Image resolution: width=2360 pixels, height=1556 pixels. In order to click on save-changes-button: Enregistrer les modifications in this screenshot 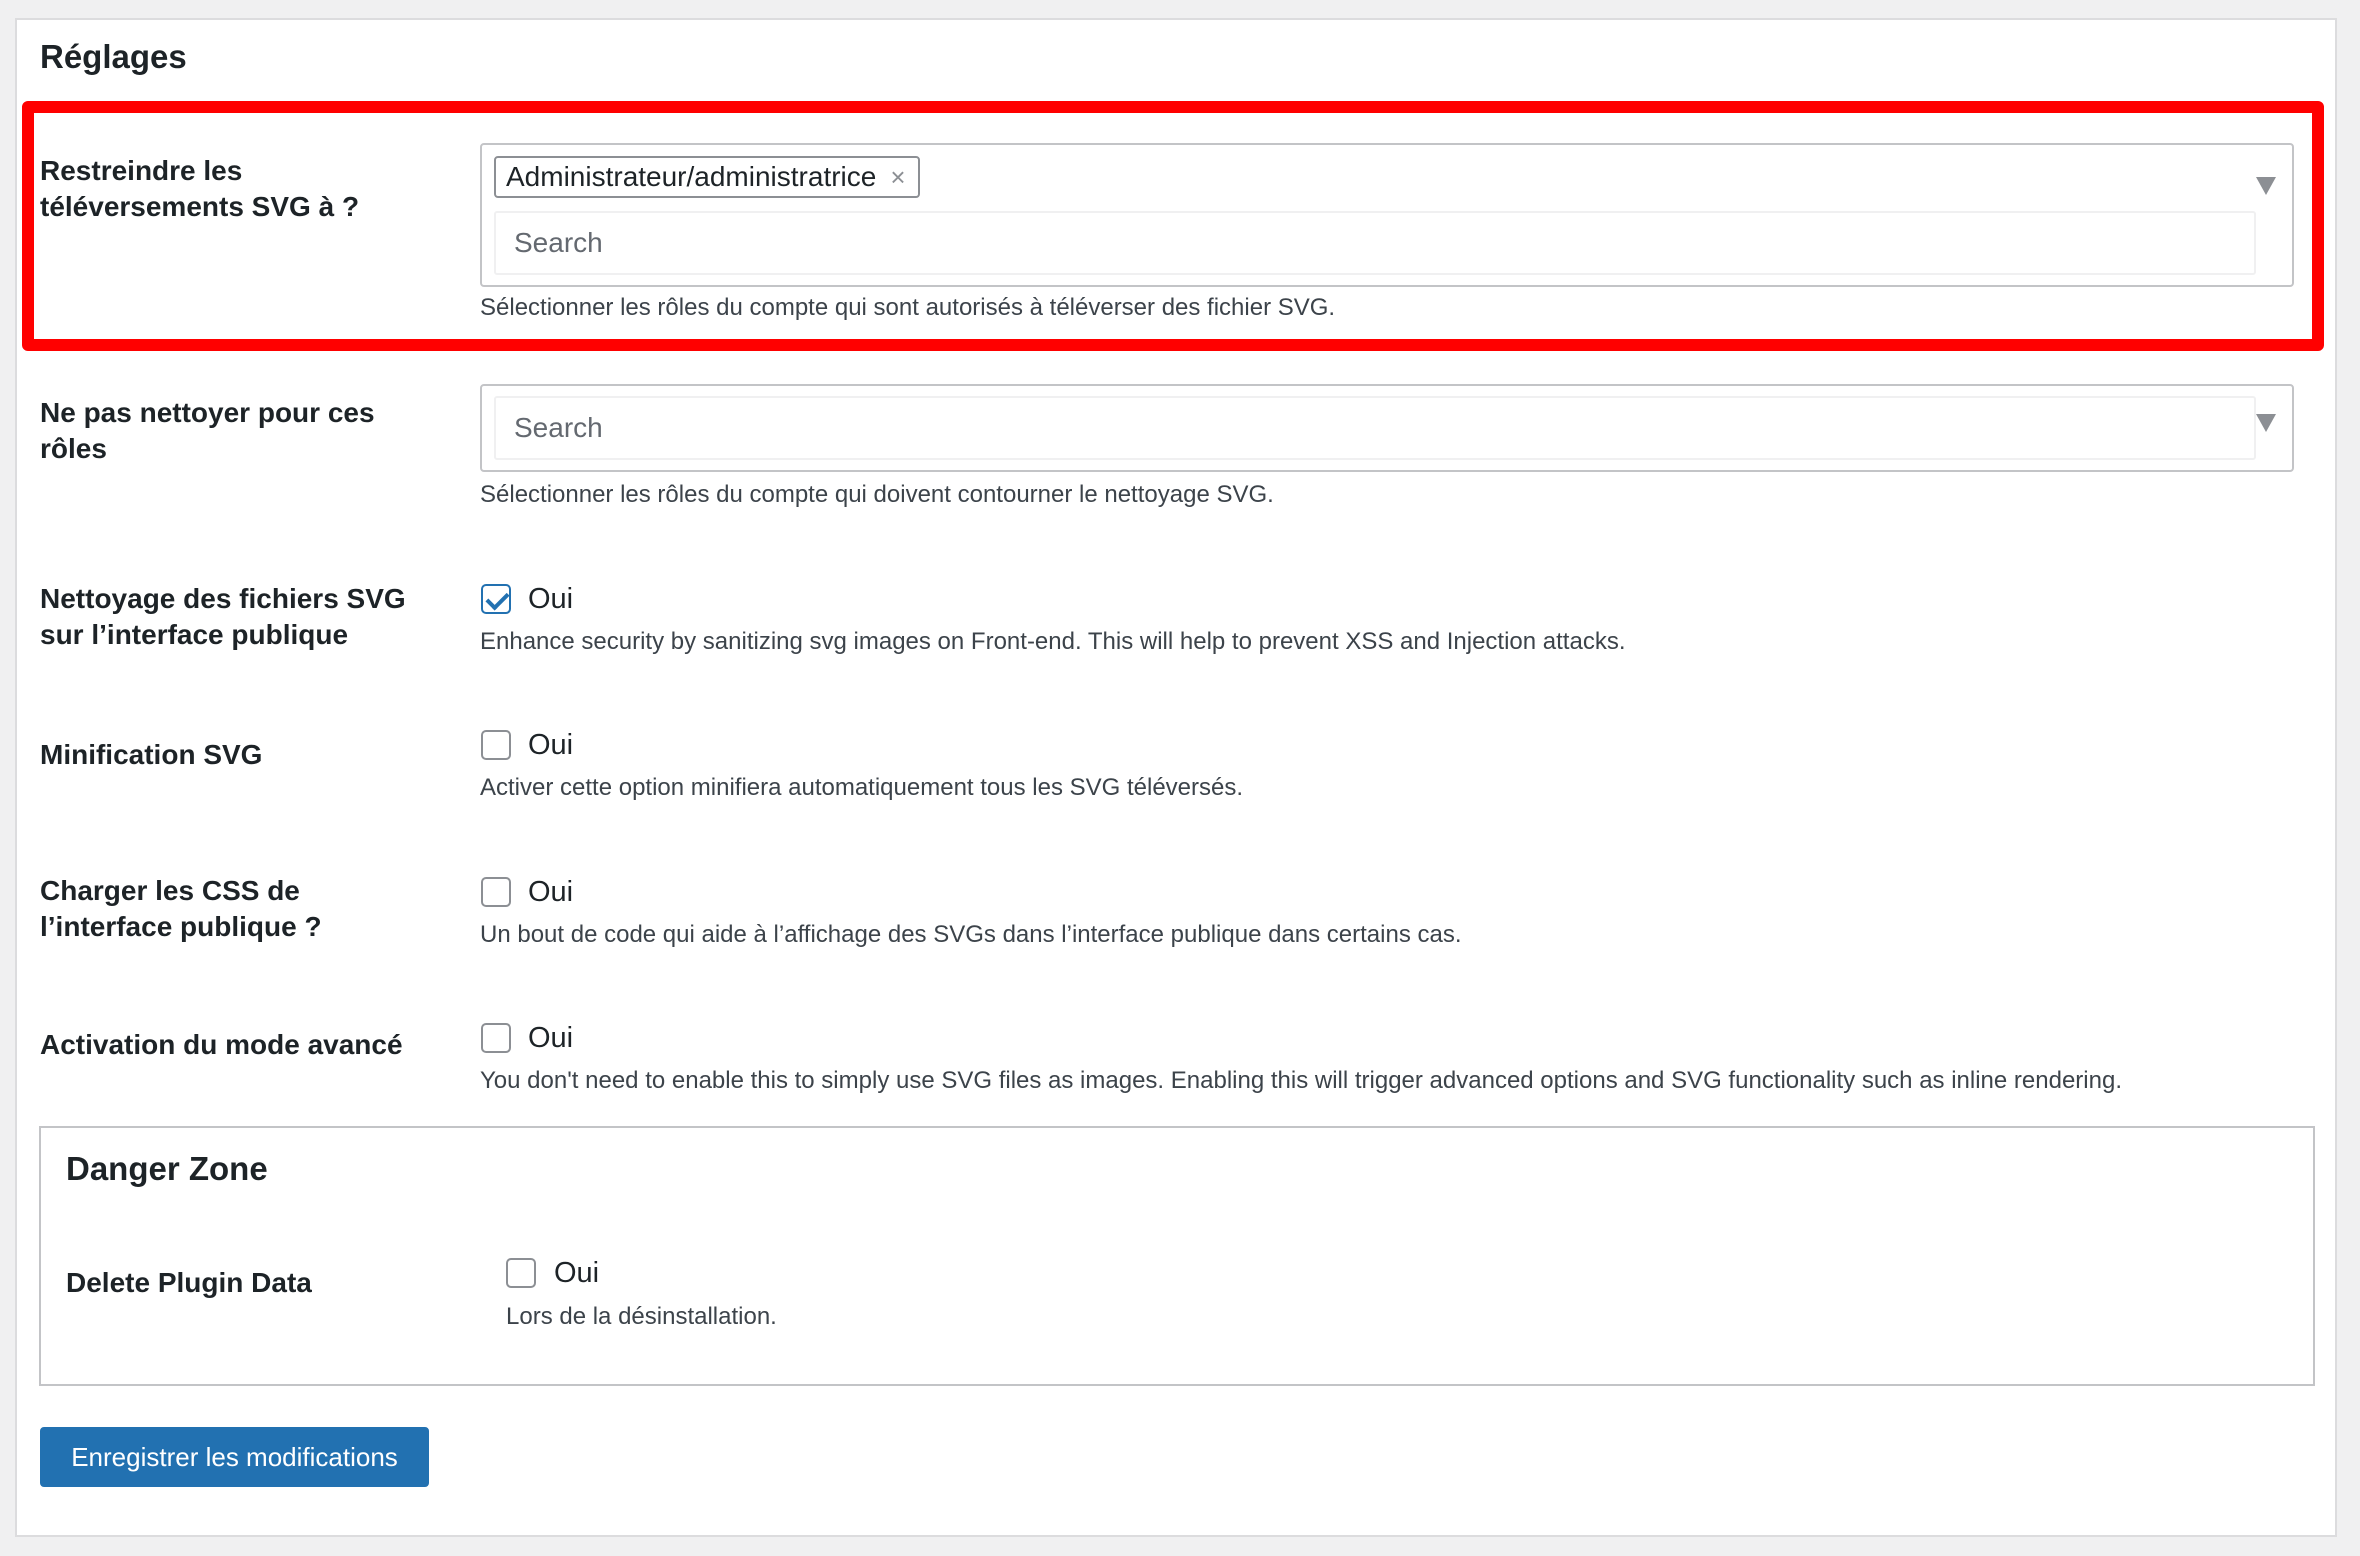, I will do `click(234, 1457)`.